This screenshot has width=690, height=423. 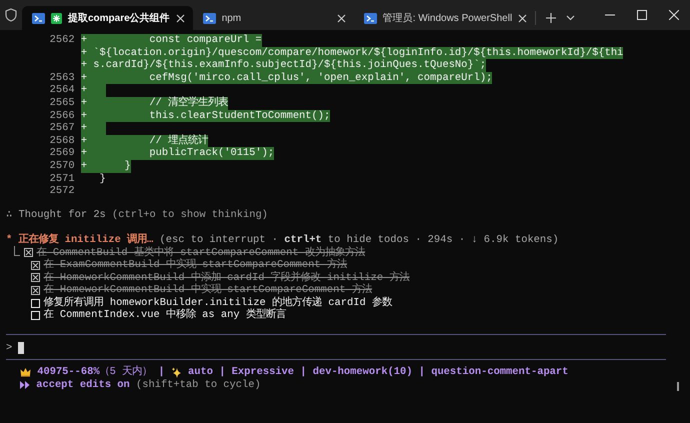 I want to click on line-number: 2567, so click(x=61, y=128).